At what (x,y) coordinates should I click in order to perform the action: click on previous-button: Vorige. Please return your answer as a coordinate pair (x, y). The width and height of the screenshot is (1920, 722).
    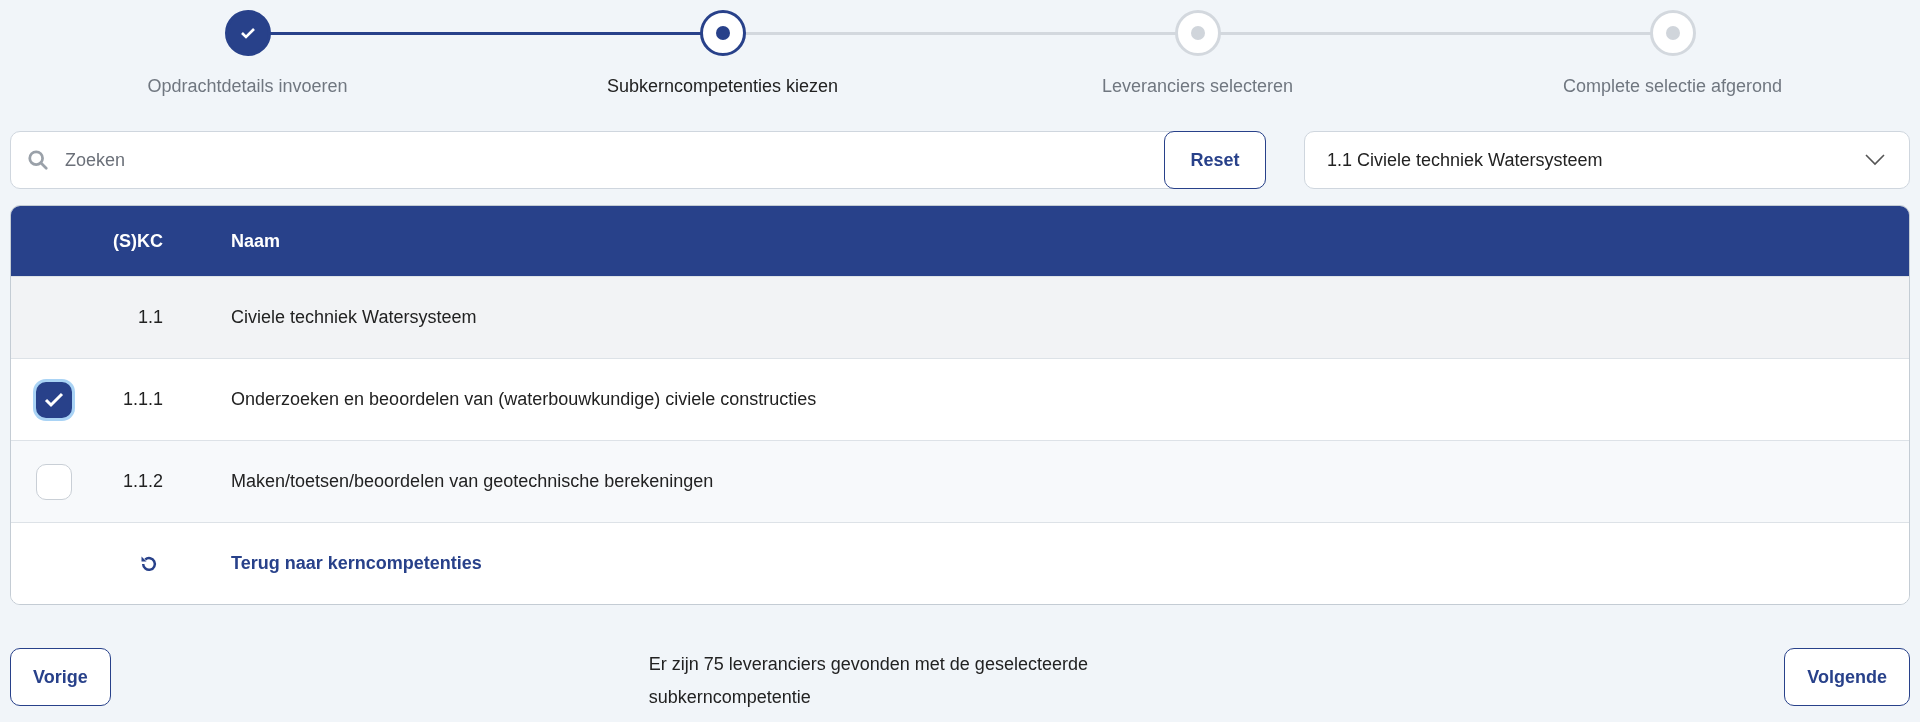
    Looking at the image, I should click on (60, 677).